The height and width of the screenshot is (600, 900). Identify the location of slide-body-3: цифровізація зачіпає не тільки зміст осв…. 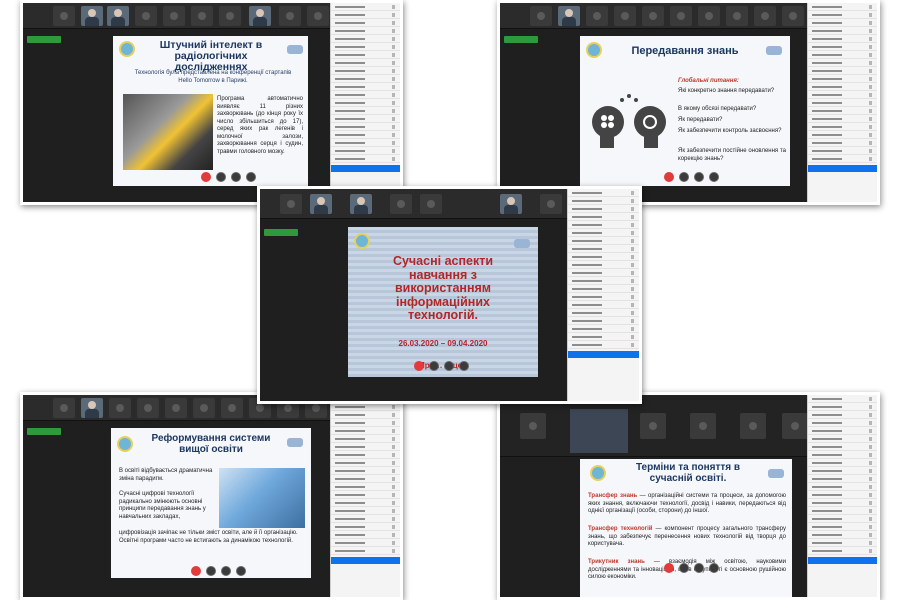
(208, 537).